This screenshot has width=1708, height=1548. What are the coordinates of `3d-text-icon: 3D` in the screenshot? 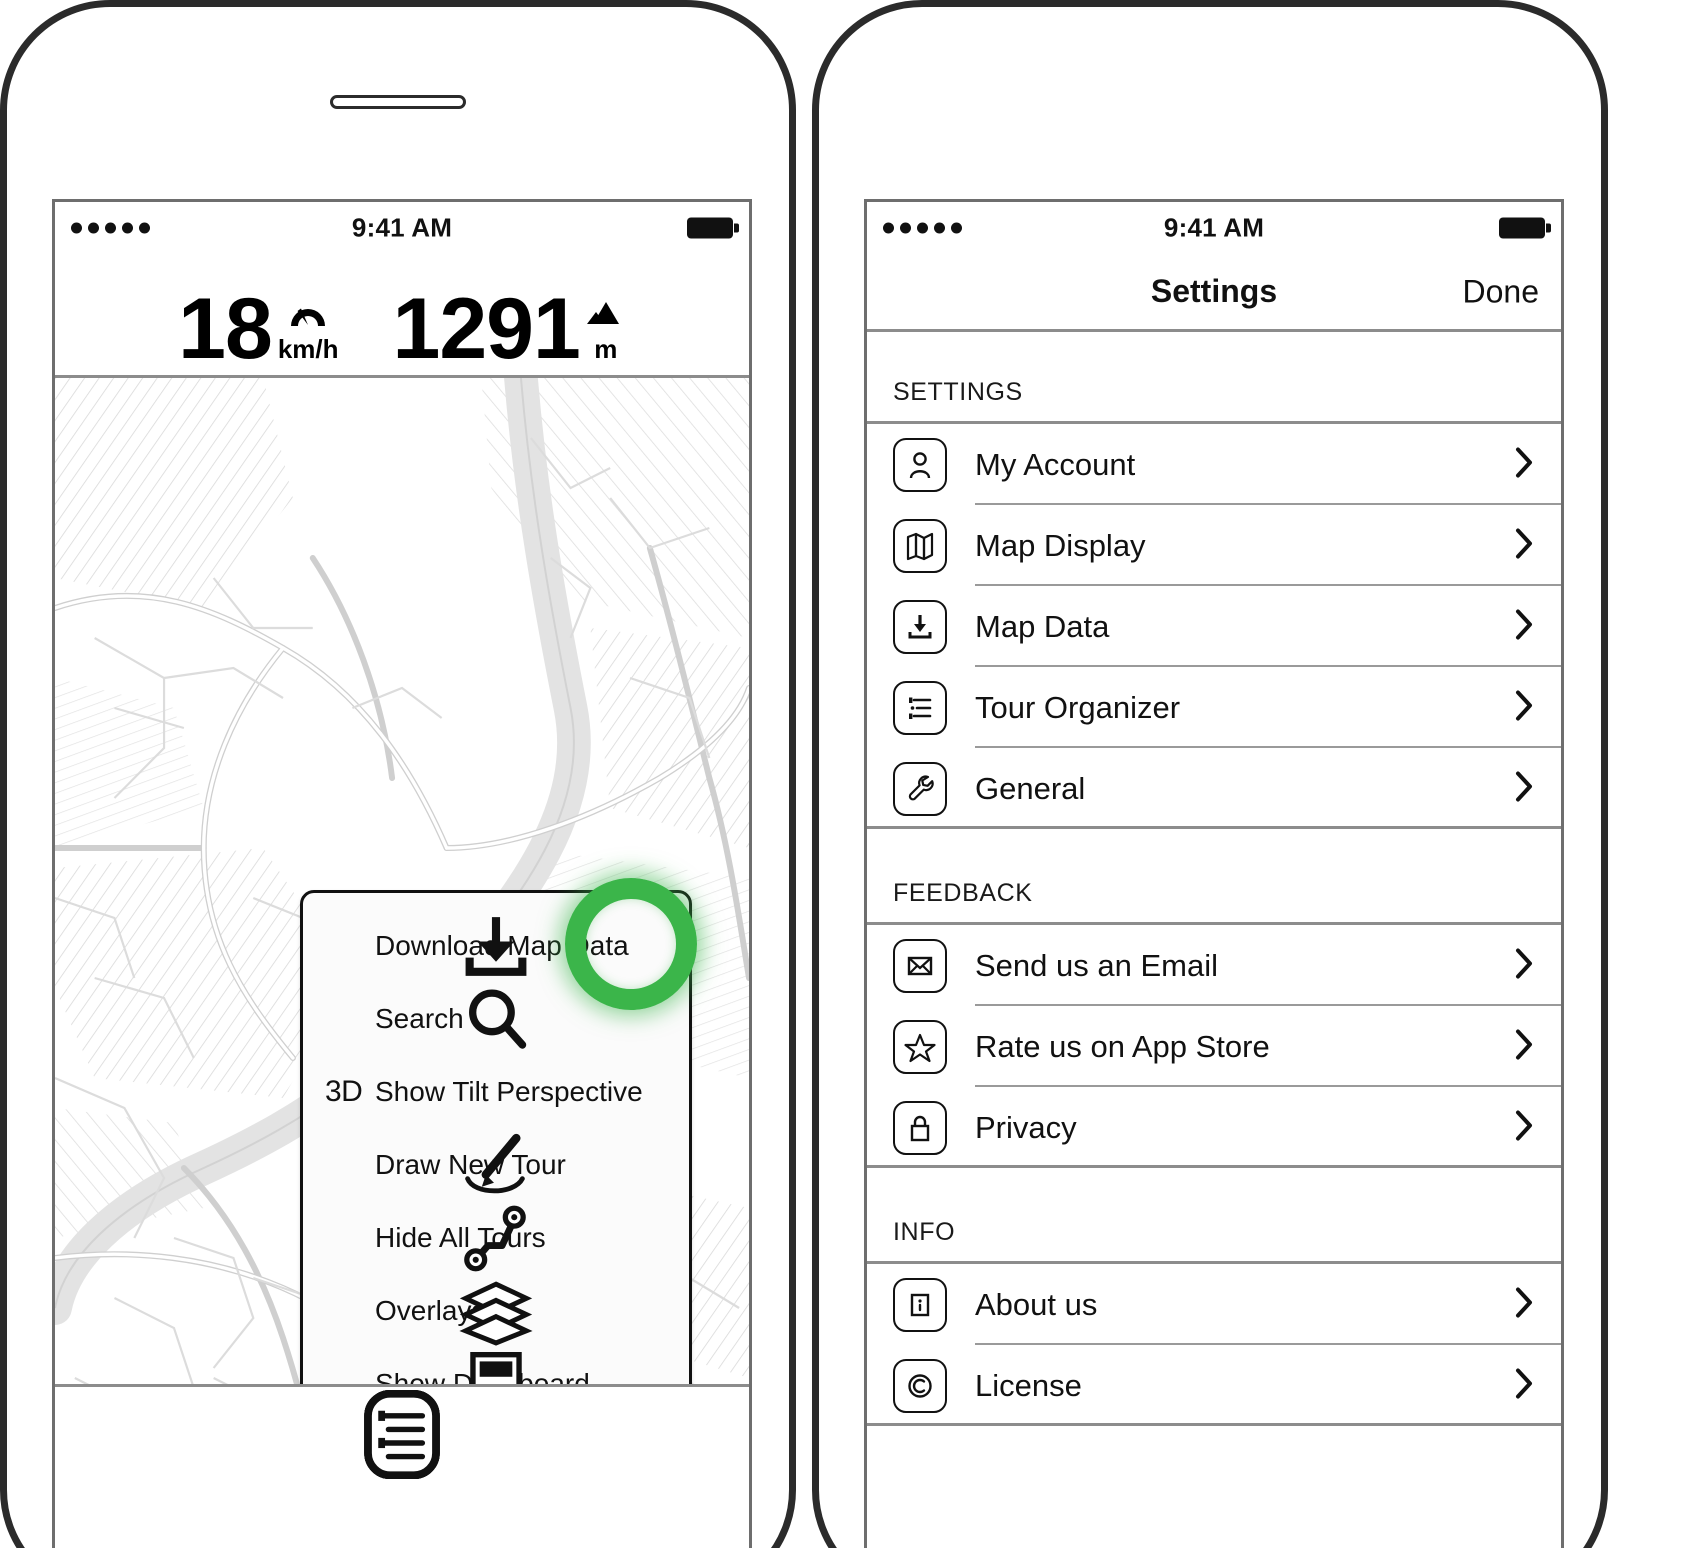 It's located at (350, 1092).